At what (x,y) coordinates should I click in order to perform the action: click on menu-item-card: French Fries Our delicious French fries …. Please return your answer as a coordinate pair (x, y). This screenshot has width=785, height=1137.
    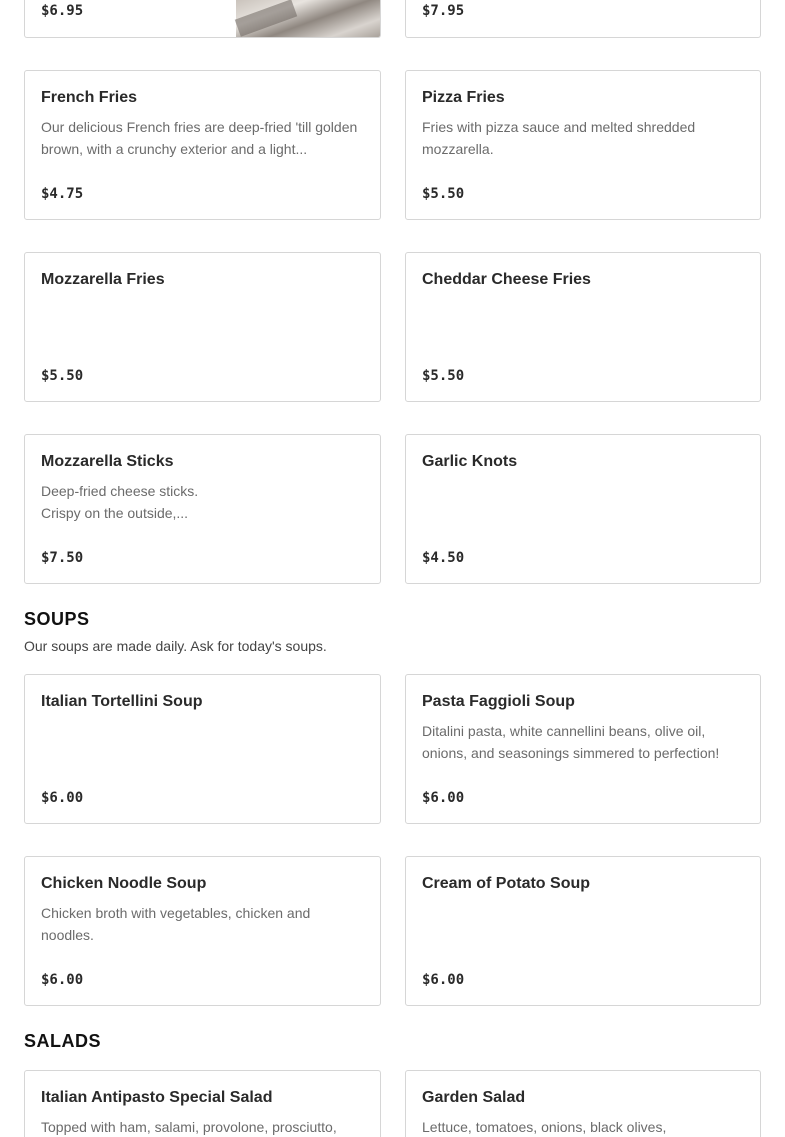
    Looking at the image, I should click on (202, 145).